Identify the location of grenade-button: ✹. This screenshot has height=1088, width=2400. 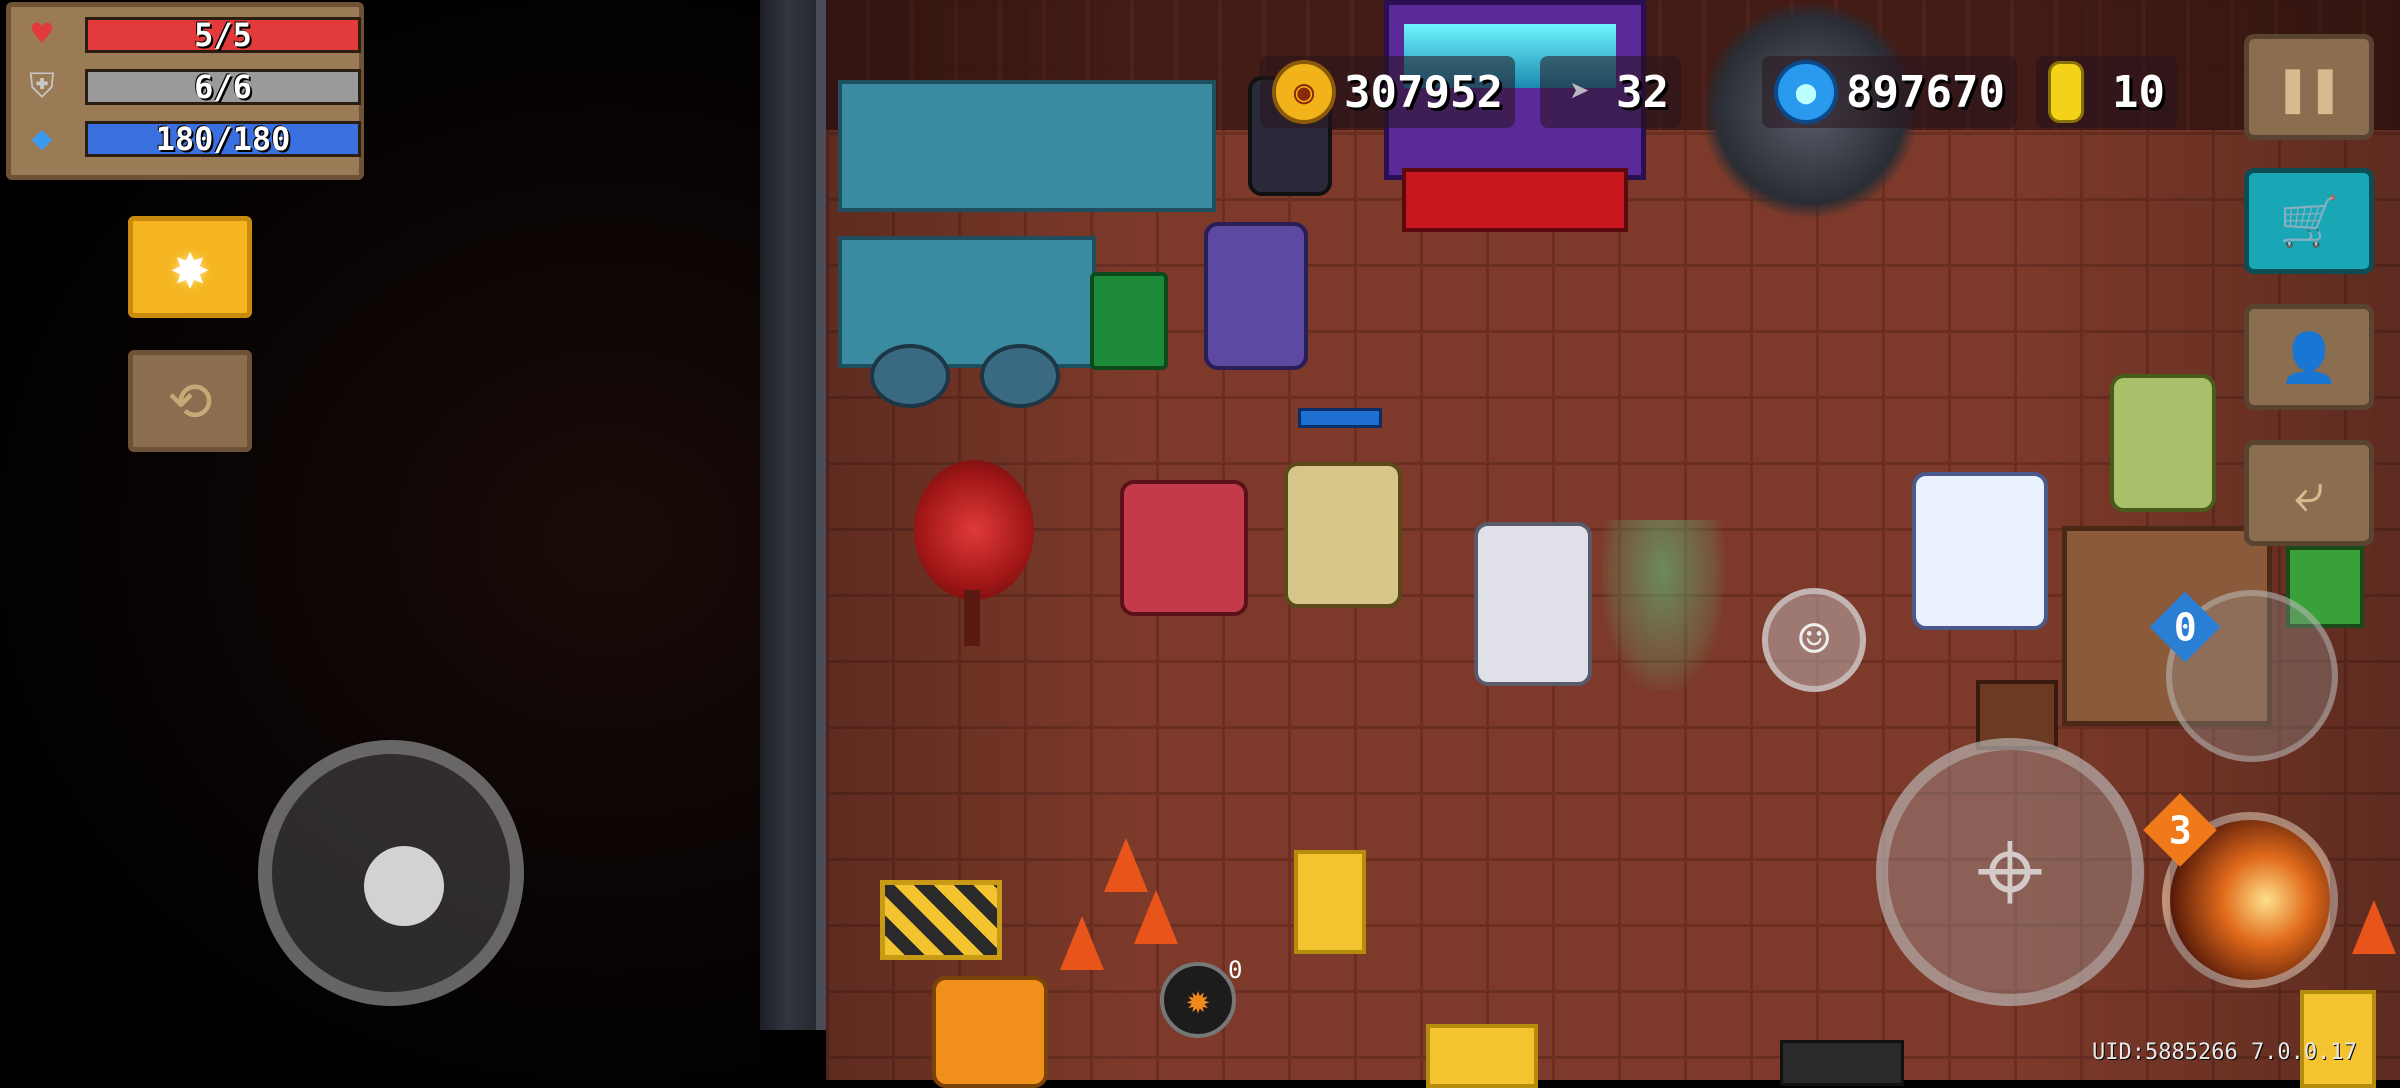
(1198, 1000).